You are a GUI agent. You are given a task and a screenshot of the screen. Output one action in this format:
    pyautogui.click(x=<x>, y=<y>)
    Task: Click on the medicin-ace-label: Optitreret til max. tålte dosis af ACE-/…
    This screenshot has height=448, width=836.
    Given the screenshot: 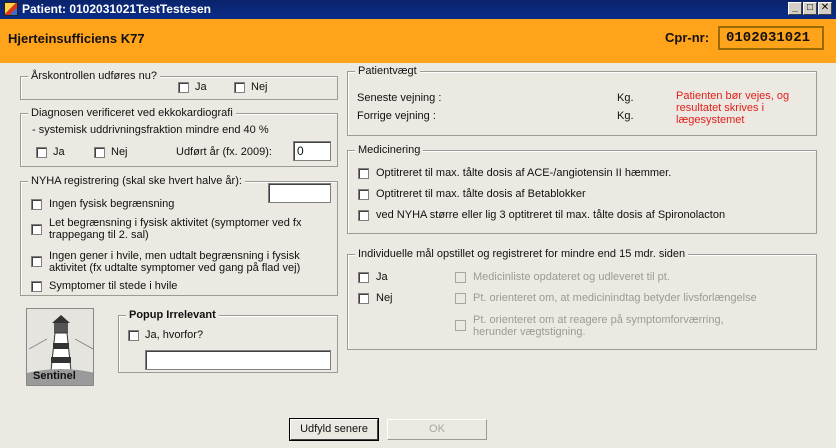 What is the action you would take?
    pyautogui.click(x=524, y=173)
    